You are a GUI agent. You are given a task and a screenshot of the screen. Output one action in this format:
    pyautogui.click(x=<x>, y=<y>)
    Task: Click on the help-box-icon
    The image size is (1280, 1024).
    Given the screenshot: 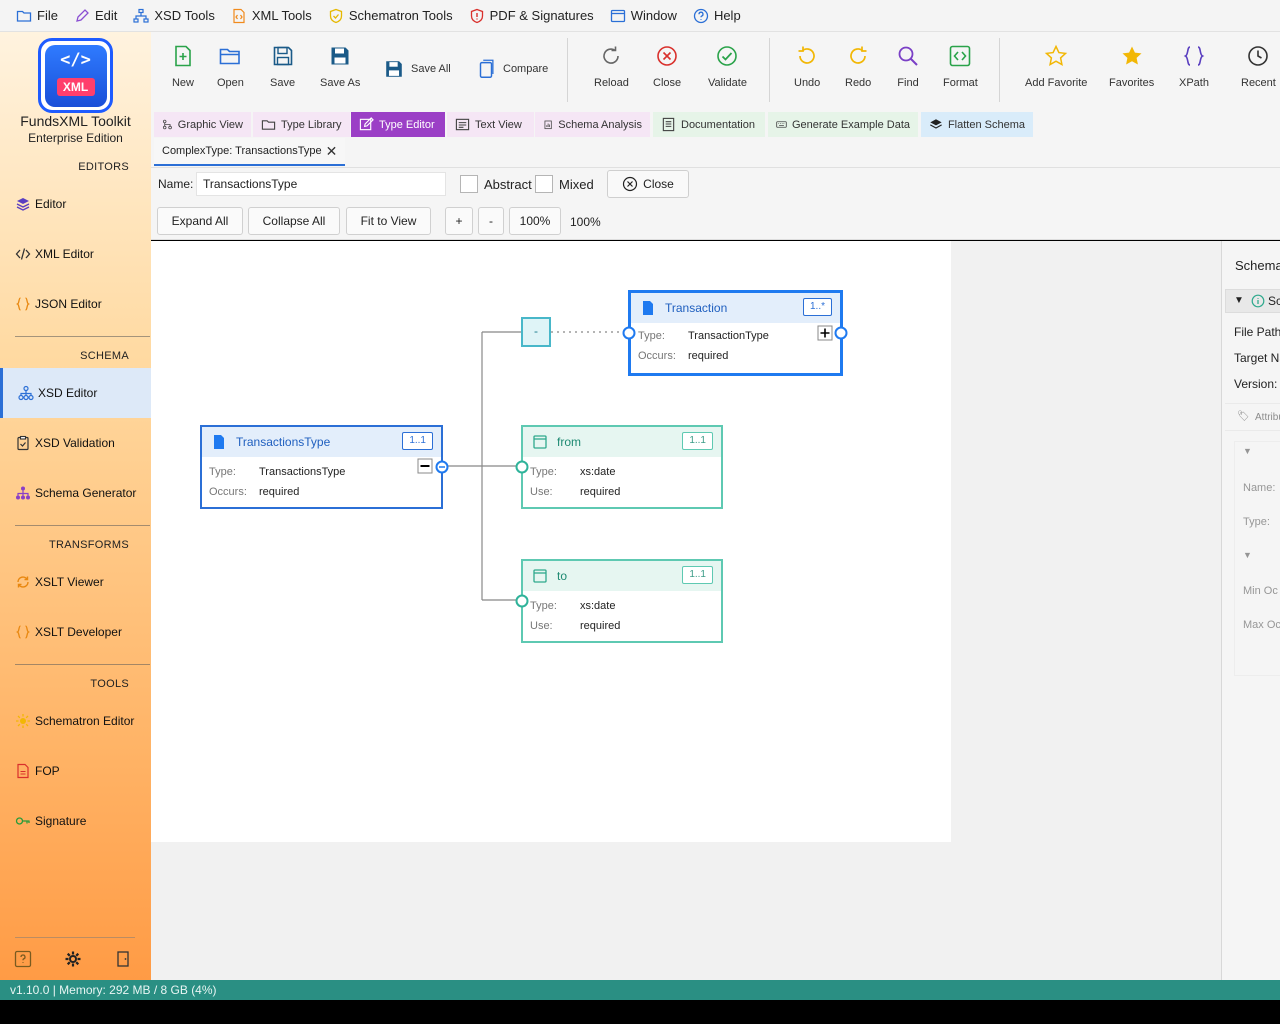 What is the action you would take?
    pyautogui.click(x=23, y=959)
    